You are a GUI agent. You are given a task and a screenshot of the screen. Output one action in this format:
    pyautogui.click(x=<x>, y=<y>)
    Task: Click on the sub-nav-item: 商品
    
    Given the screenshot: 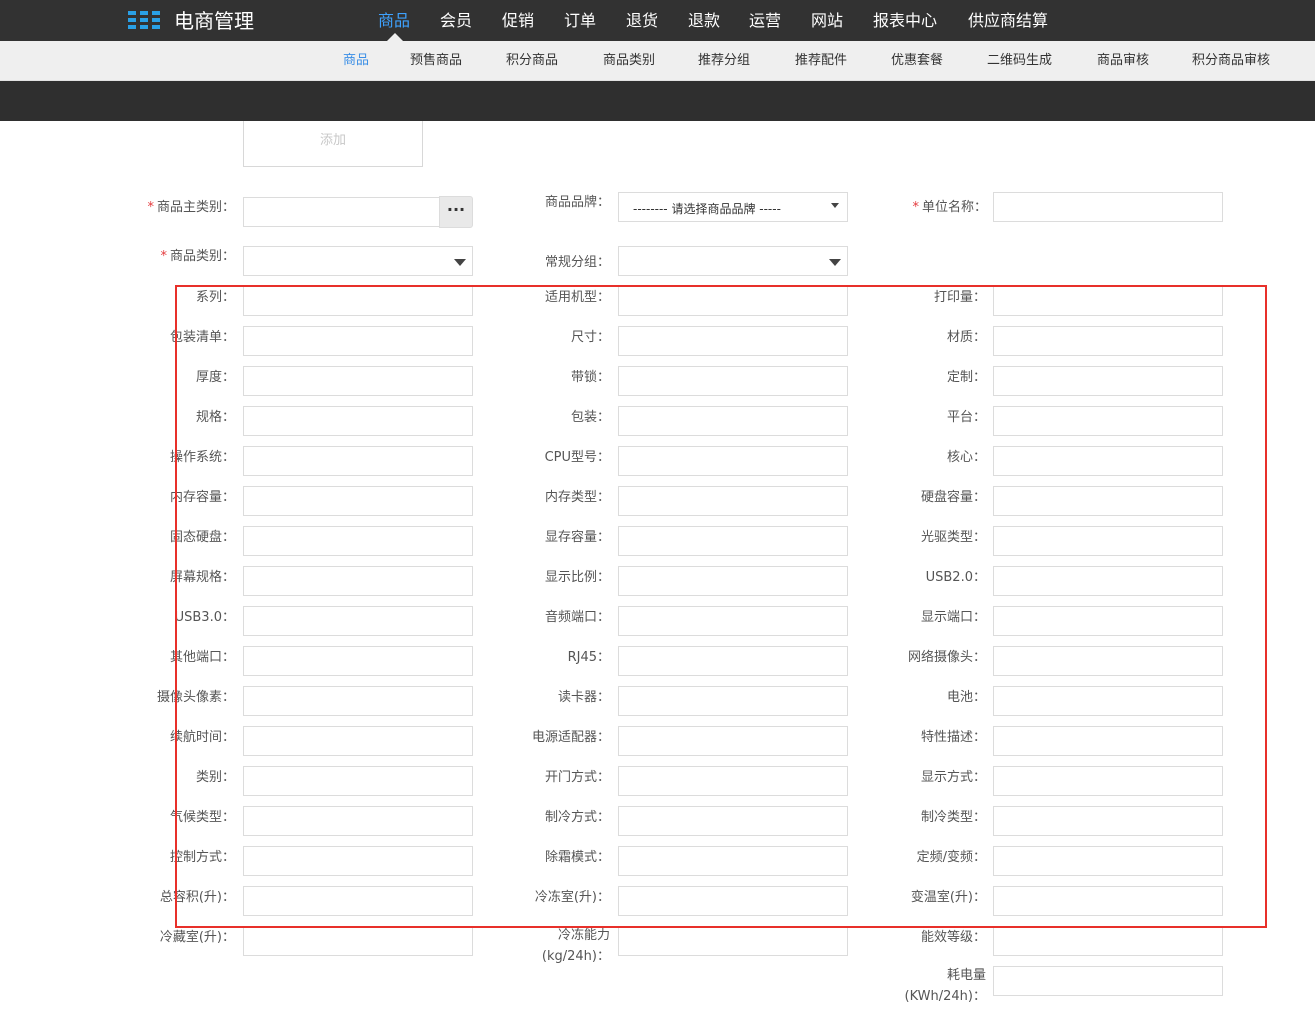 What is the action you would take?
    pyautogui.click(x=356, y=61)
    